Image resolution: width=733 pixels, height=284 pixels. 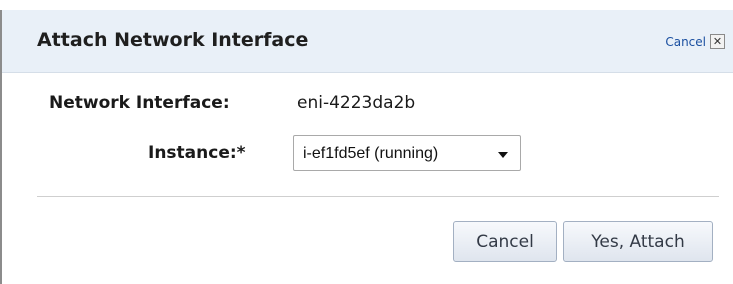 I want to click on chevron-down-icon, so click(x=503, y=155).